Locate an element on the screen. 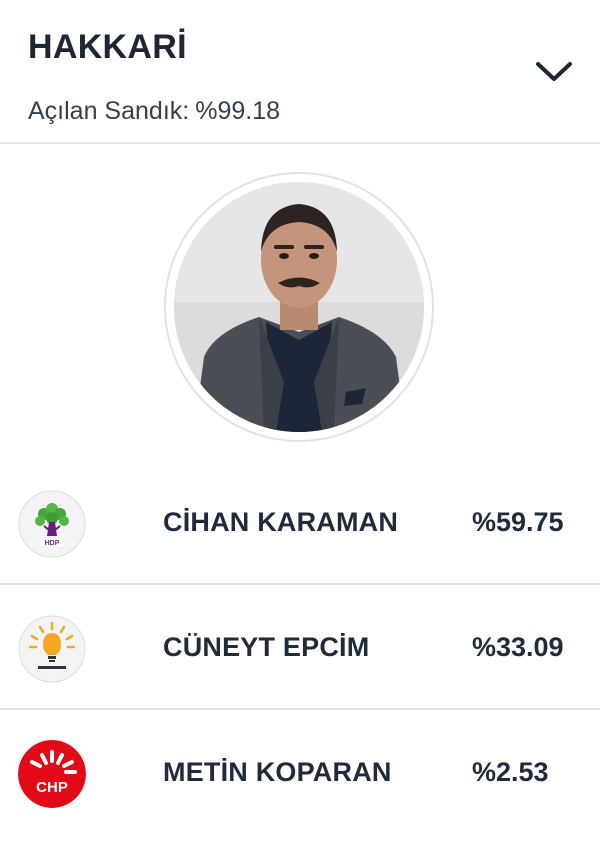 The width and height of the screenshot is (600, 849). candidate-name: CİHAN KARAMAN is located at coordinates (281, 522).